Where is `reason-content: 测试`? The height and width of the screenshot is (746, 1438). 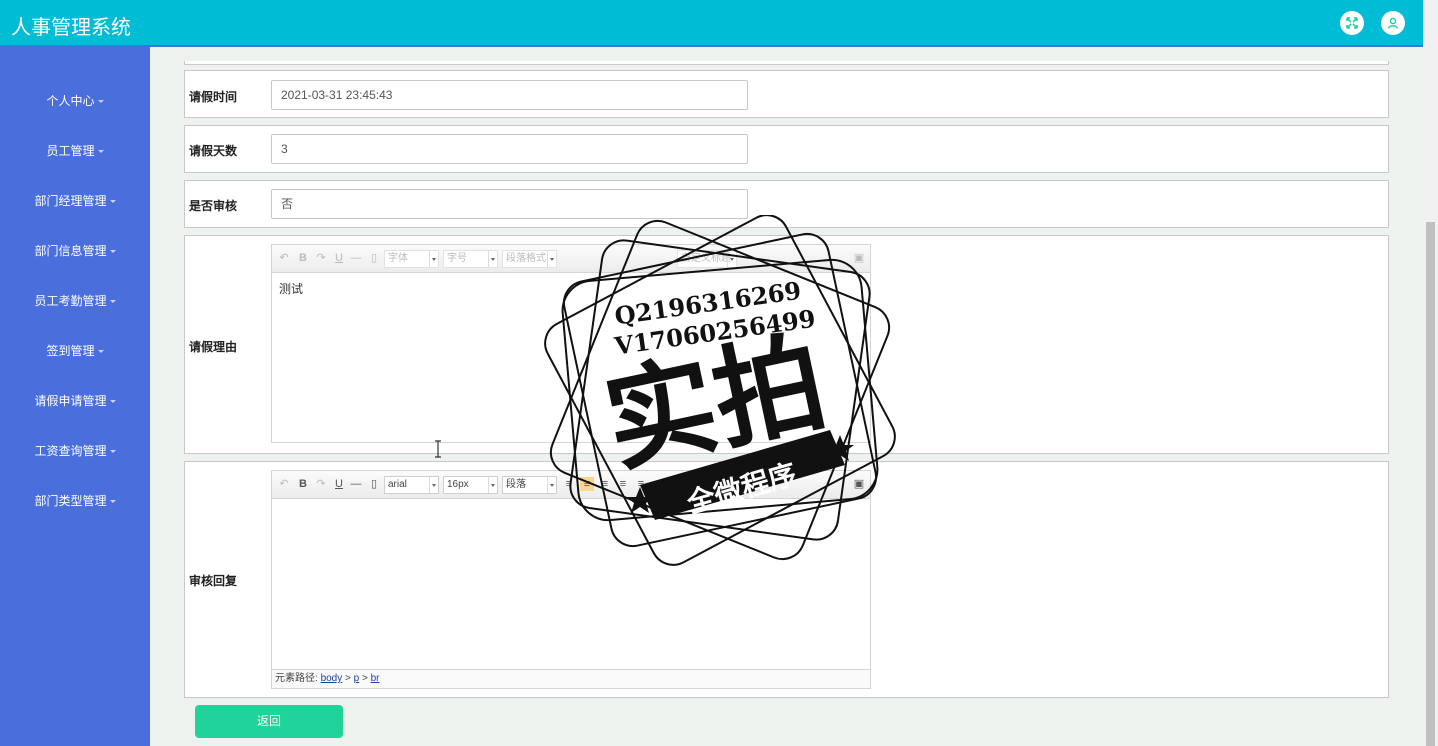 reason-content: 测试 is located at coordinates (571, 288).